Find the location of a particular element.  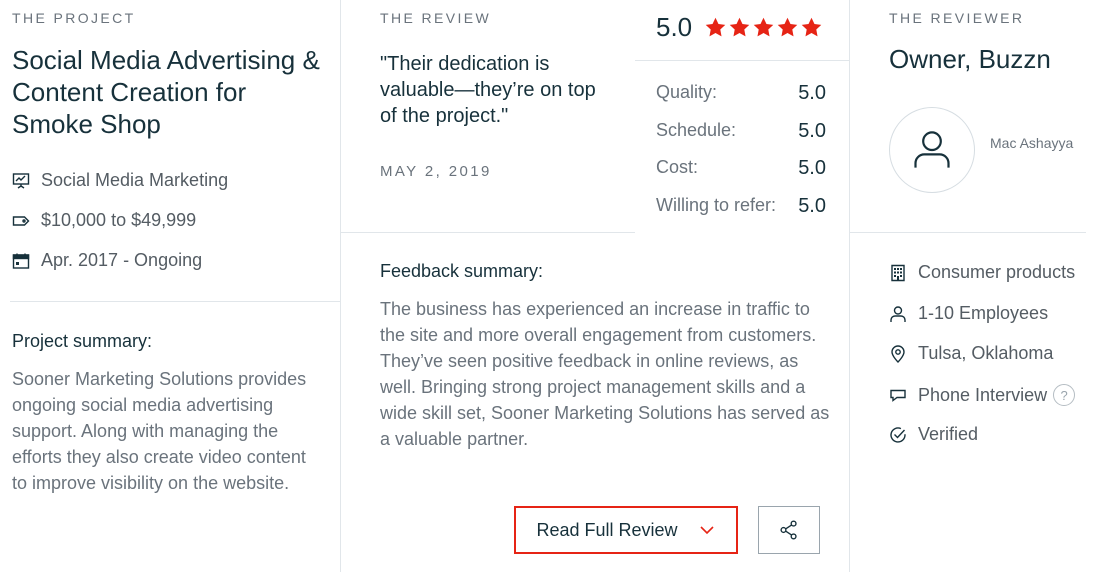

project-timeline: Apr. 2017 - Ongoing is located at coordinates (107, 260).